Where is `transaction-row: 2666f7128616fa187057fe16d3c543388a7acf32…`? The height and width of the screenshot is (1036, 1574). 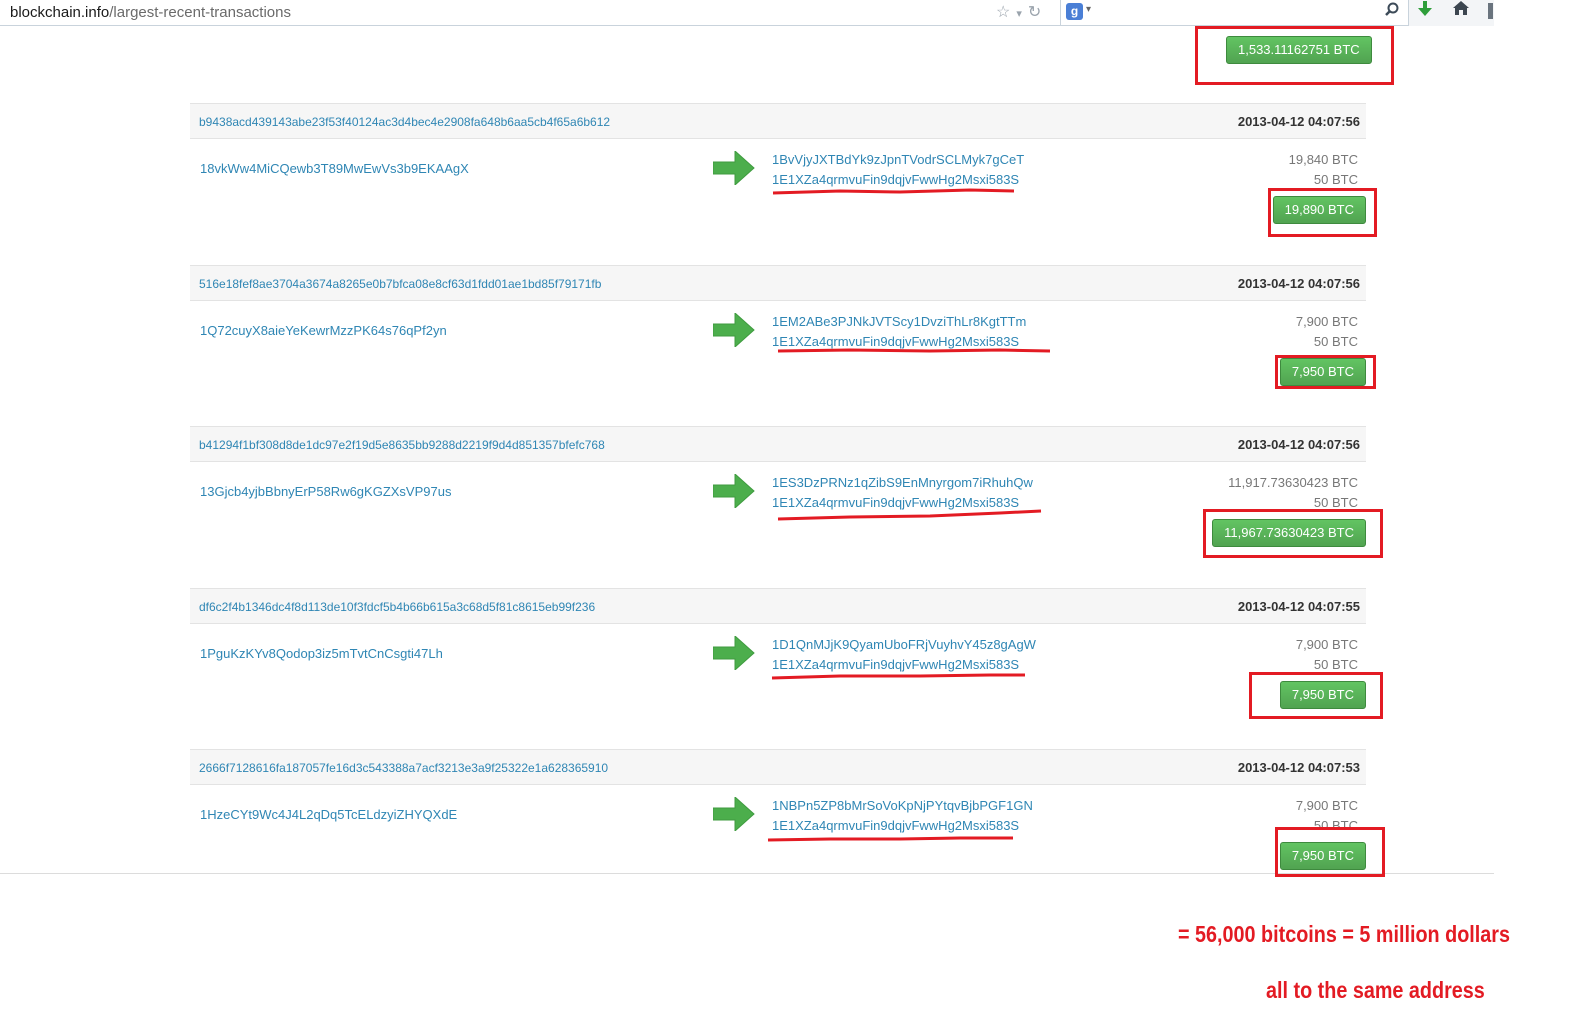 transaction-row: 2666f7128616fa187057fe16d3c543388a7acf32… is located at coordinates (778, 825).